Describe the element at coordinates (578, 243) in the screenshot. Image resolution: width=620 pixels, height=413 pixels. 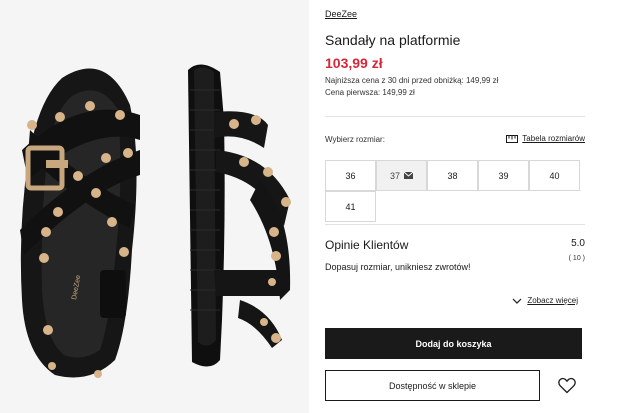
I see `rating-score: 5.0` at that location.